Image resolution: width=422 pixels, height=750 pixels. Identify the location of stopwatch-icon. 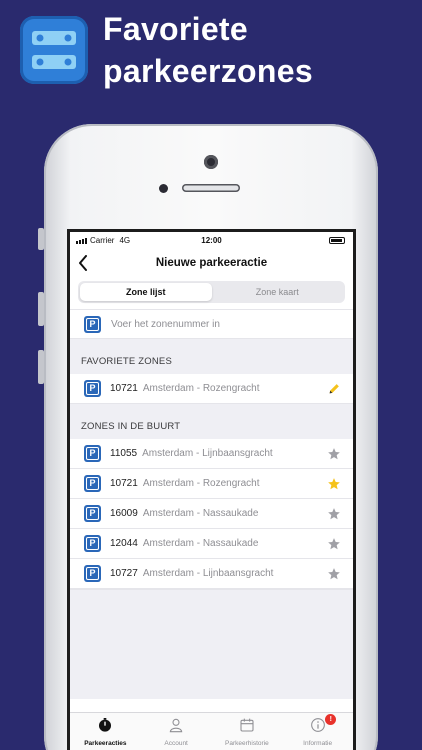
(105, 727).